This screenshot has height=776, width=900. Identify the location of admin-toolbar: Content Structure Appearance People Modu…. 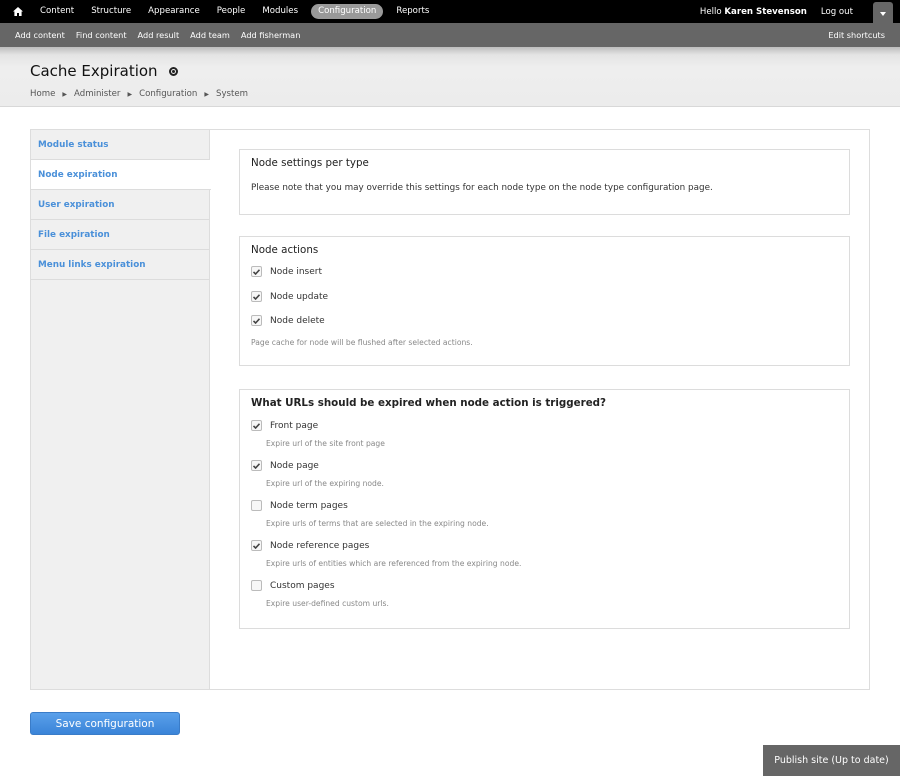
(450, 12).